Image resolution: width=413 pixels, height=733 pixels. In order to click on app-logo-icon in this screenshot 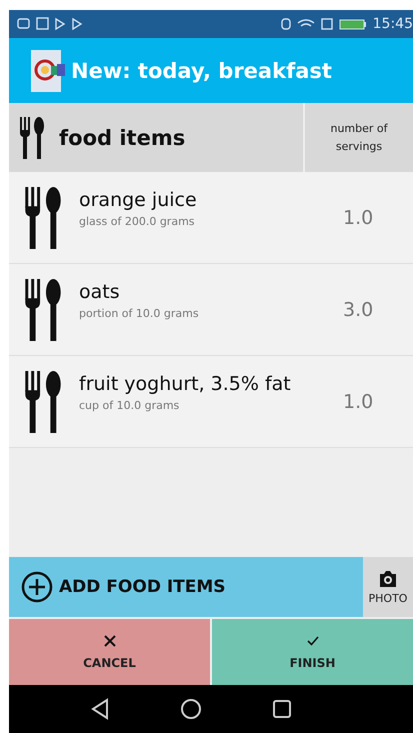, I will do `click(48, 71)`.